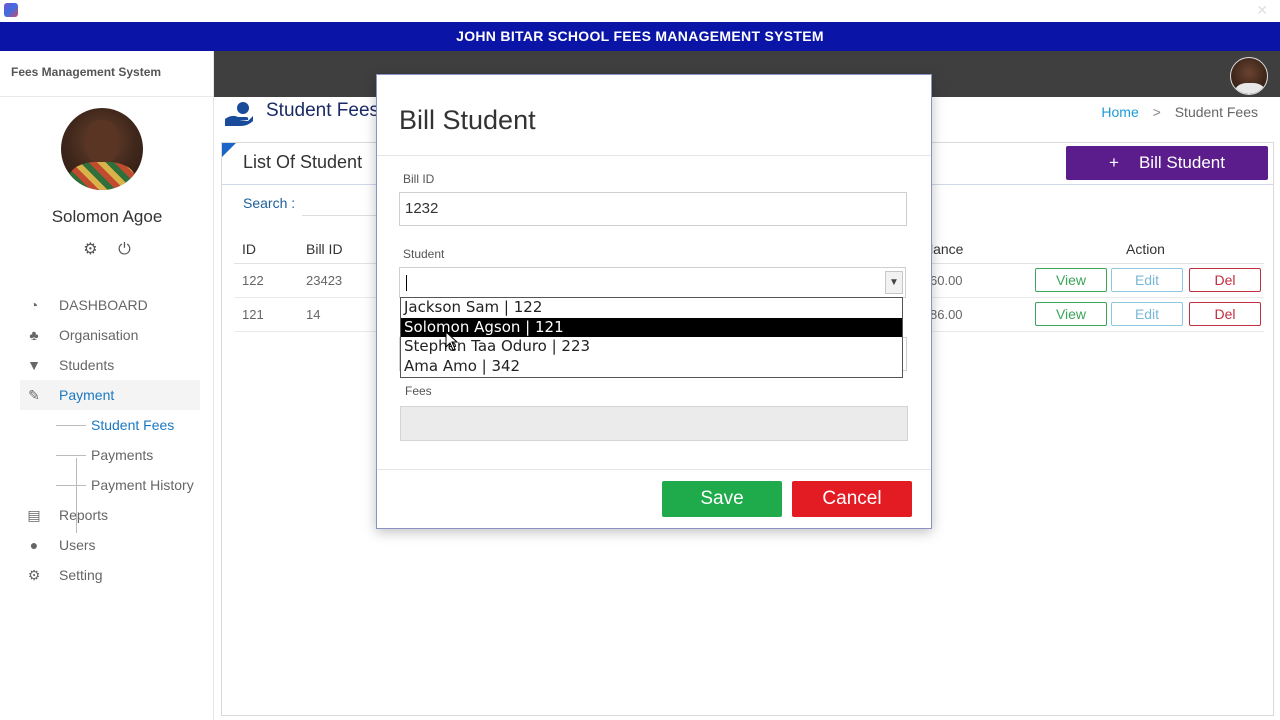 The image size is (1280, 720). What do you see at coordinates (81, 575) in the screenshot?
I see `sidebar-item-label: Setting` at bounding box center [81, 575].